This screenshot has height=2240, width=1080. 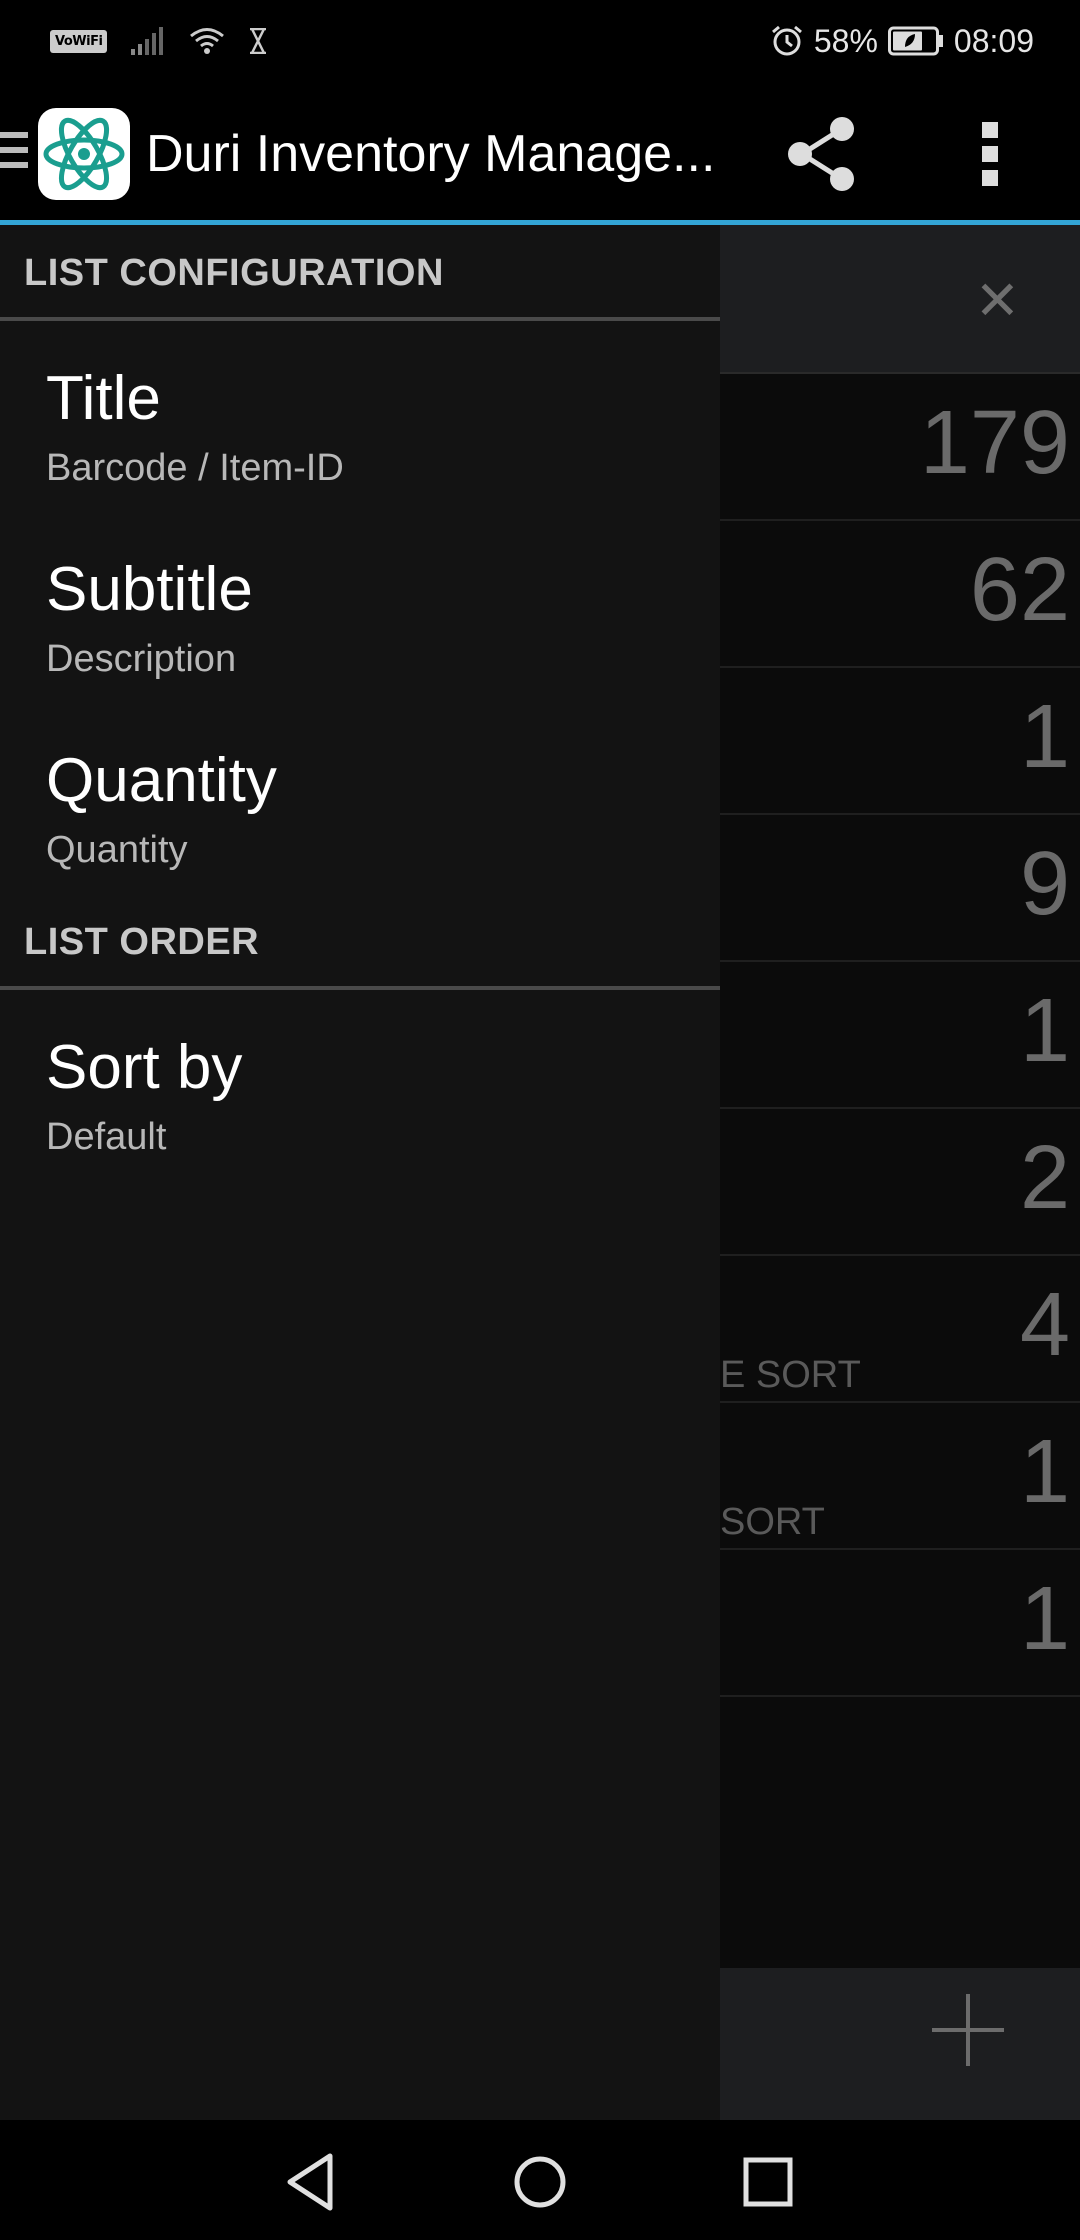 I want to click on battery-percent: 58%, so click(x=845, y=40).